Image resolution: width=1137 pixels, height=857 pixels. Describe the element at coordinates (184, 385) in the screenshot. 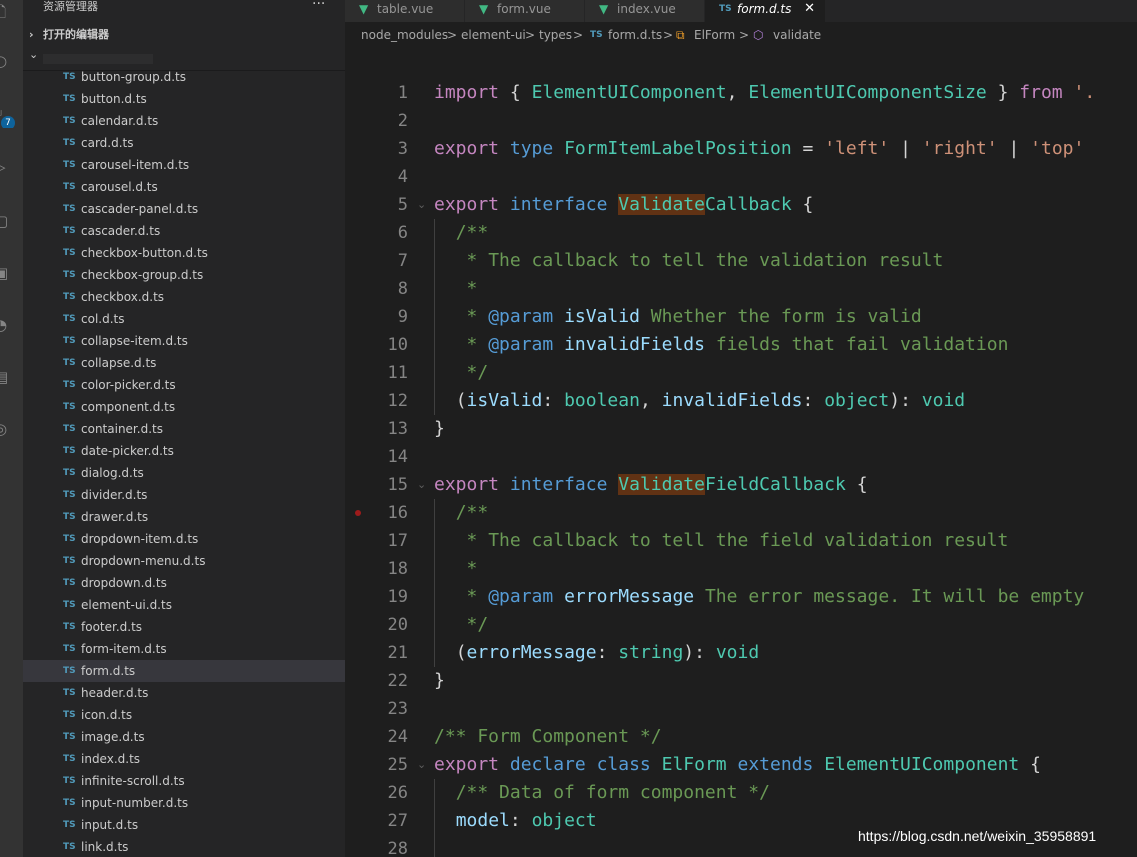

I see `file-tree-item: TS color-picker.d.ts` at that location.